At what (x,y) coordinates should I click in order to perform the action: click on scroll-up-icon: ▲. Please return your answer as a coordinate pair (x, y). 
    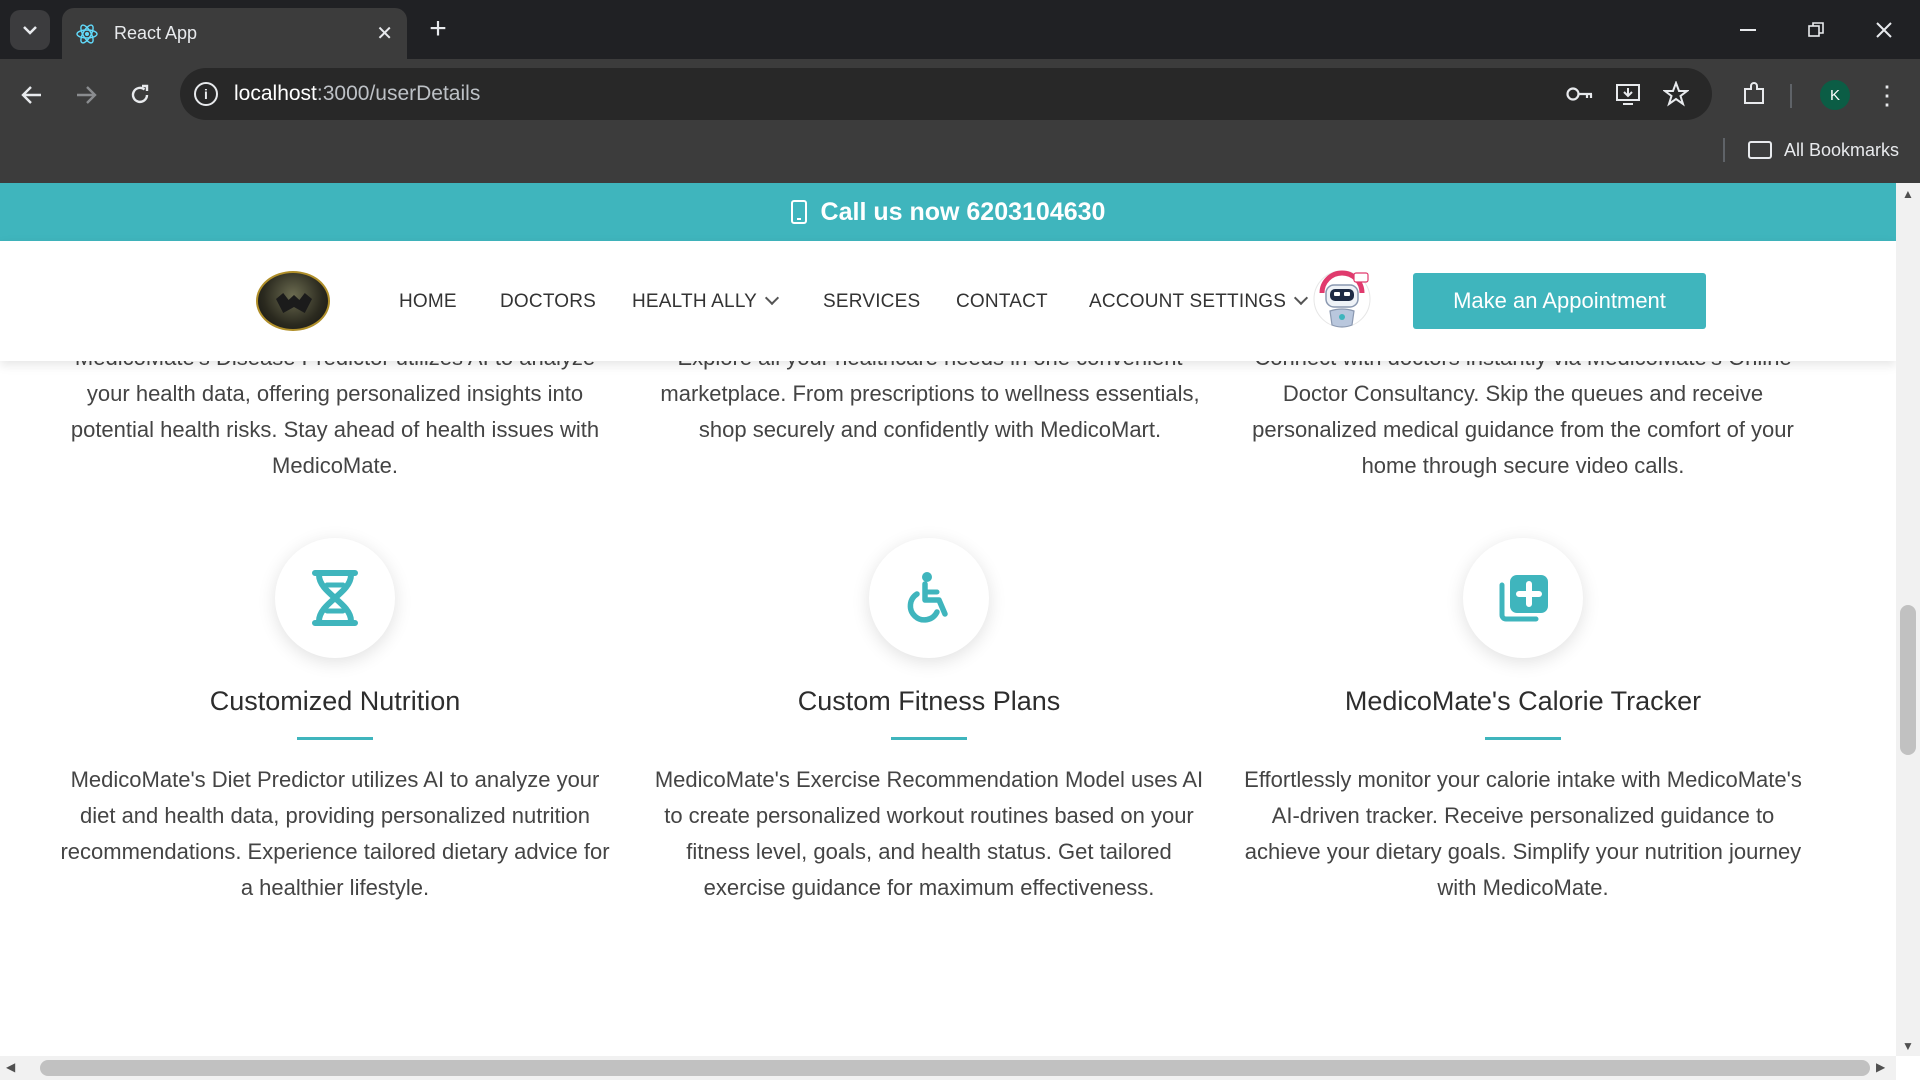
    Looking at the image, I should click on (1908, 194).